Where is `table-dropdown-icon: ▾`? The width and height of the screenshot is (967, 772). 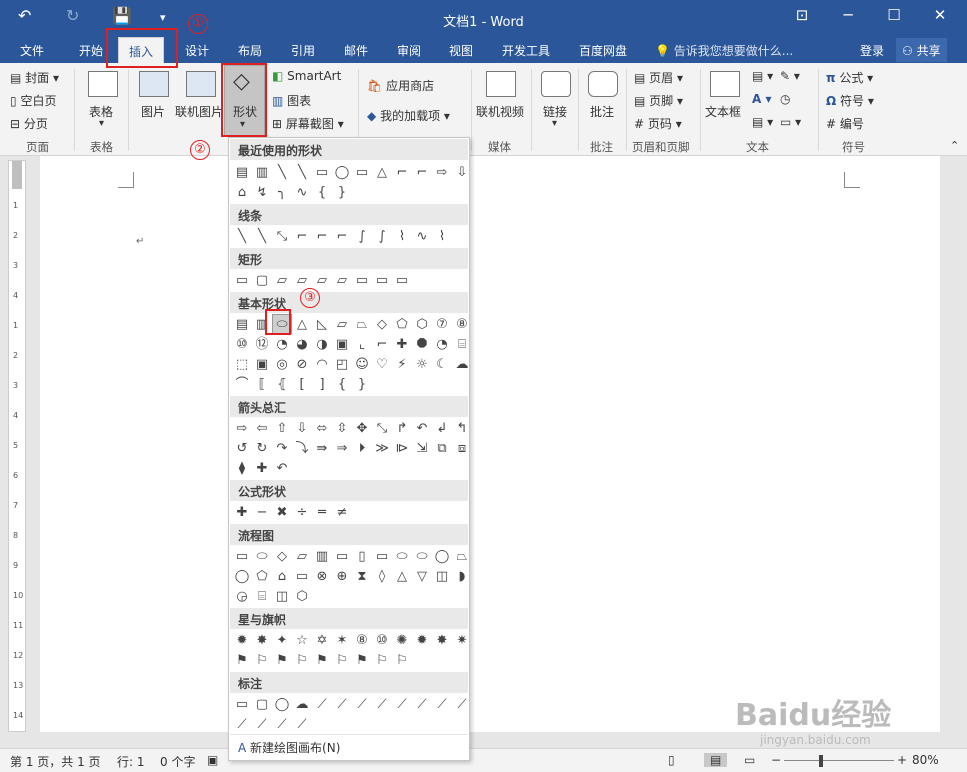 table-dropdown-icon: ▾ is located at coordinates (101, 123).